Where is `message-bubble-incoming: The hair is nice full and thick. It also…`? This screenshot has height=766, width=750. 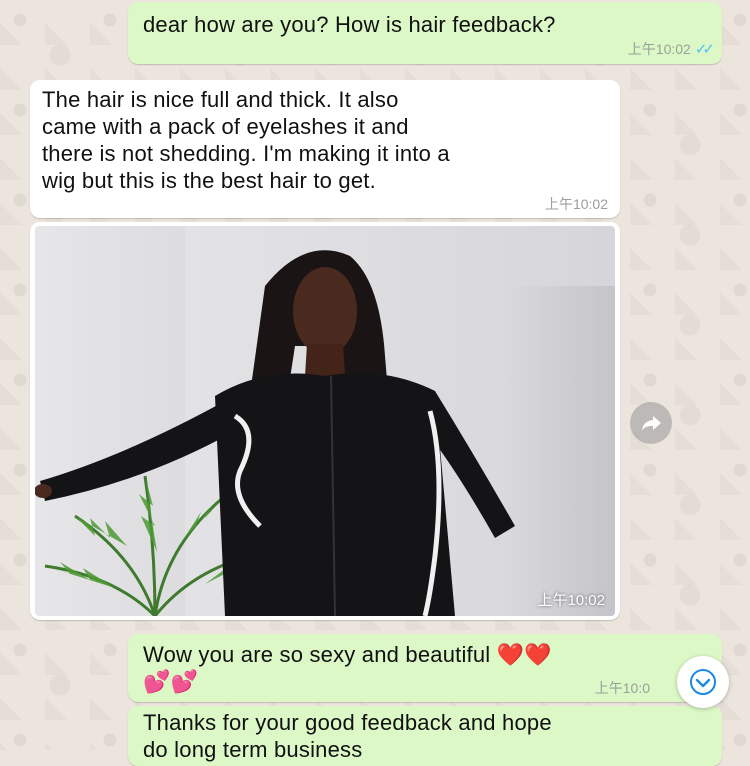 message-bubble-incoming: The hair is nice full and thick. It also… is located at coordinates (325, 149).